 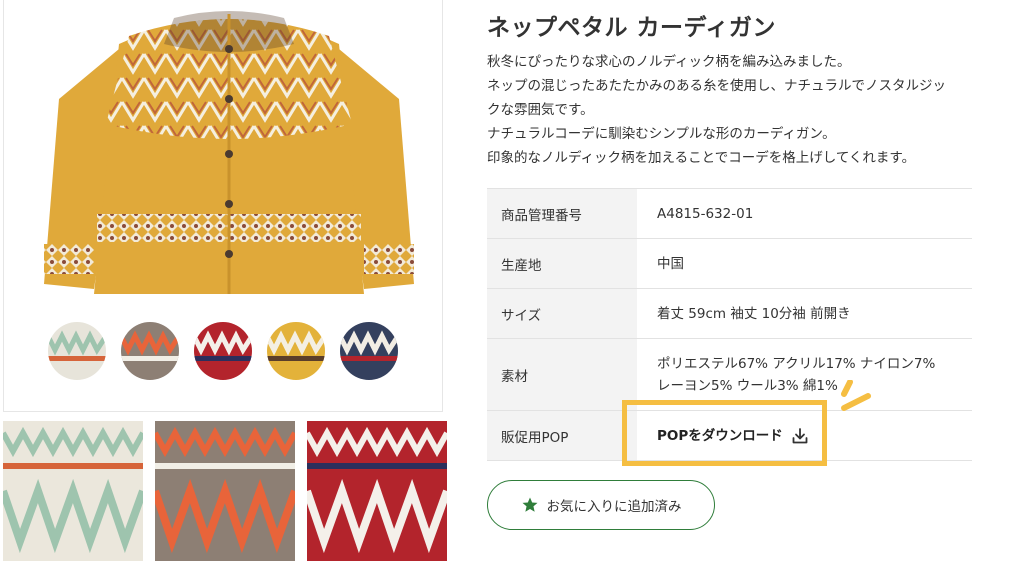 I want to click on spec-value: POPをダウンロード, so click(x=804, y=435).